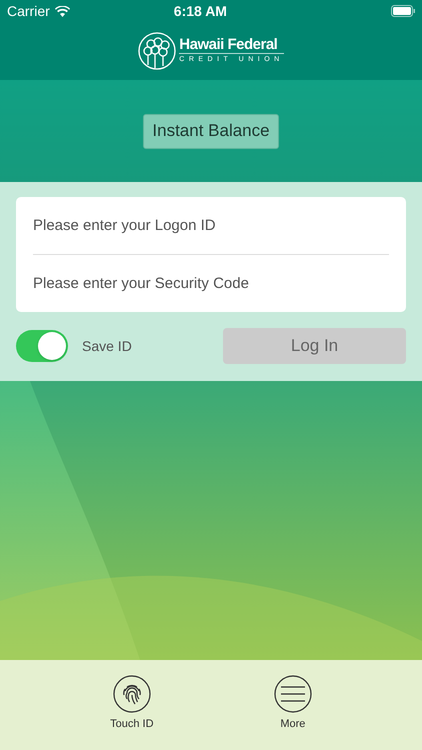  I want to click on text-field: Please enter your Logon ID, so click(211, 225).